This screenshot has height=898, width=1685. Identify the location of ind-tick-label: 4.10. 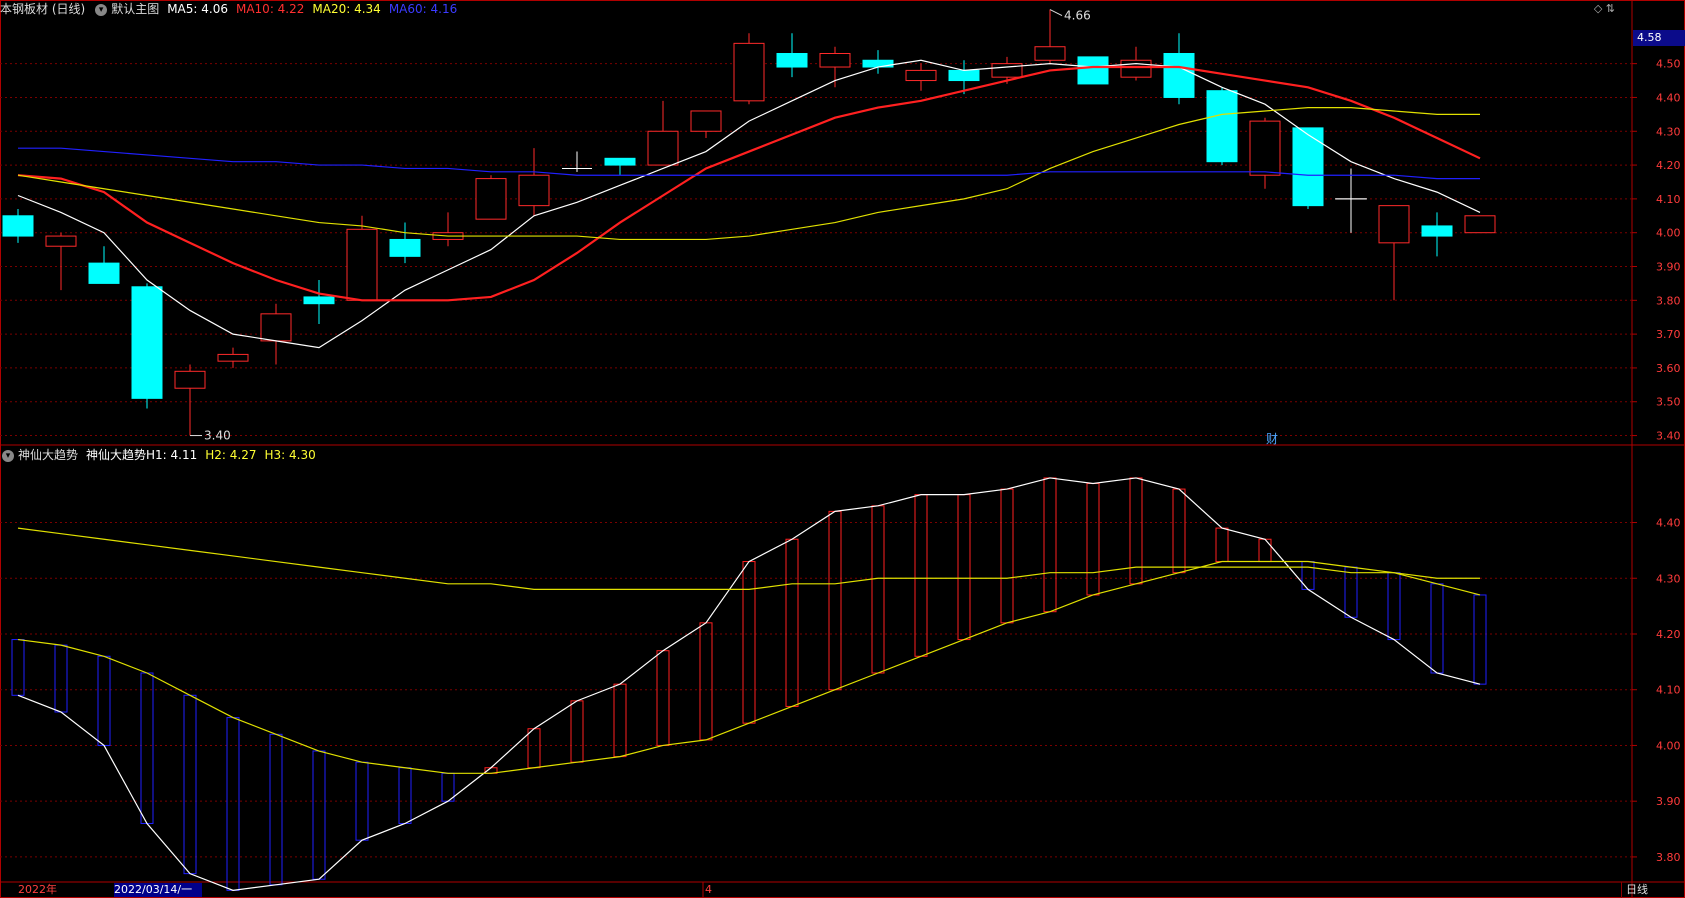
(1668, 690).